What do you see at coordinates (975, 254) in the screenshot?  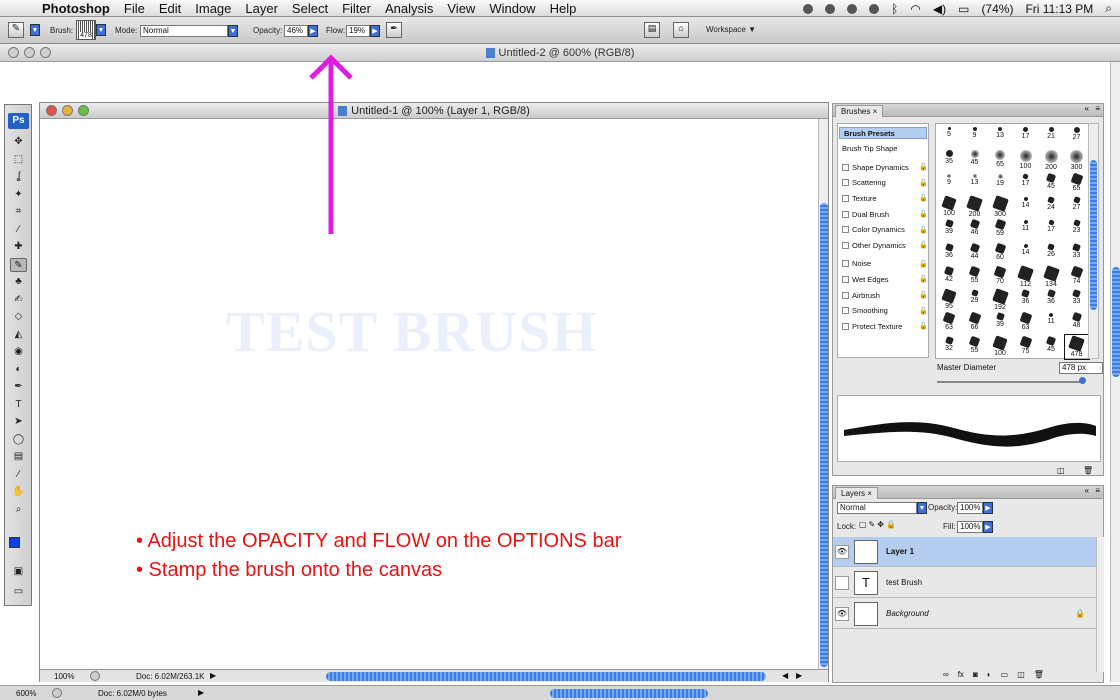 I see `brush-preset: 44` at bounding box center [975, 254].